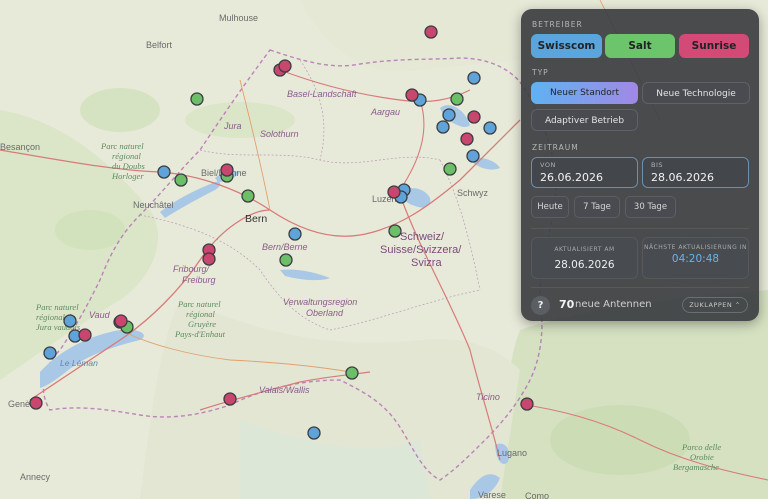  Describe the element at coordinates (159, 45) in the screenshot. I see `place-belfort: Belfort` at that location.